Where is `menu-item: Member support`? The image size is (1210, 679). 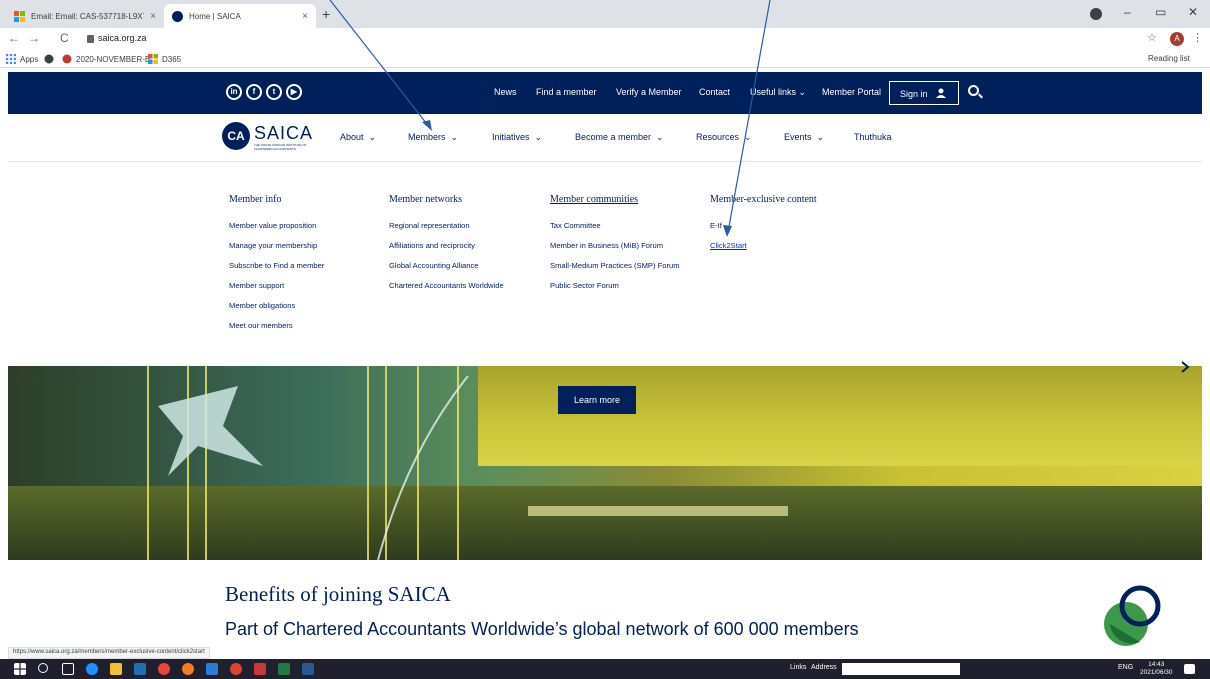 menu-item: Member support is located at coordinates (256, 285).